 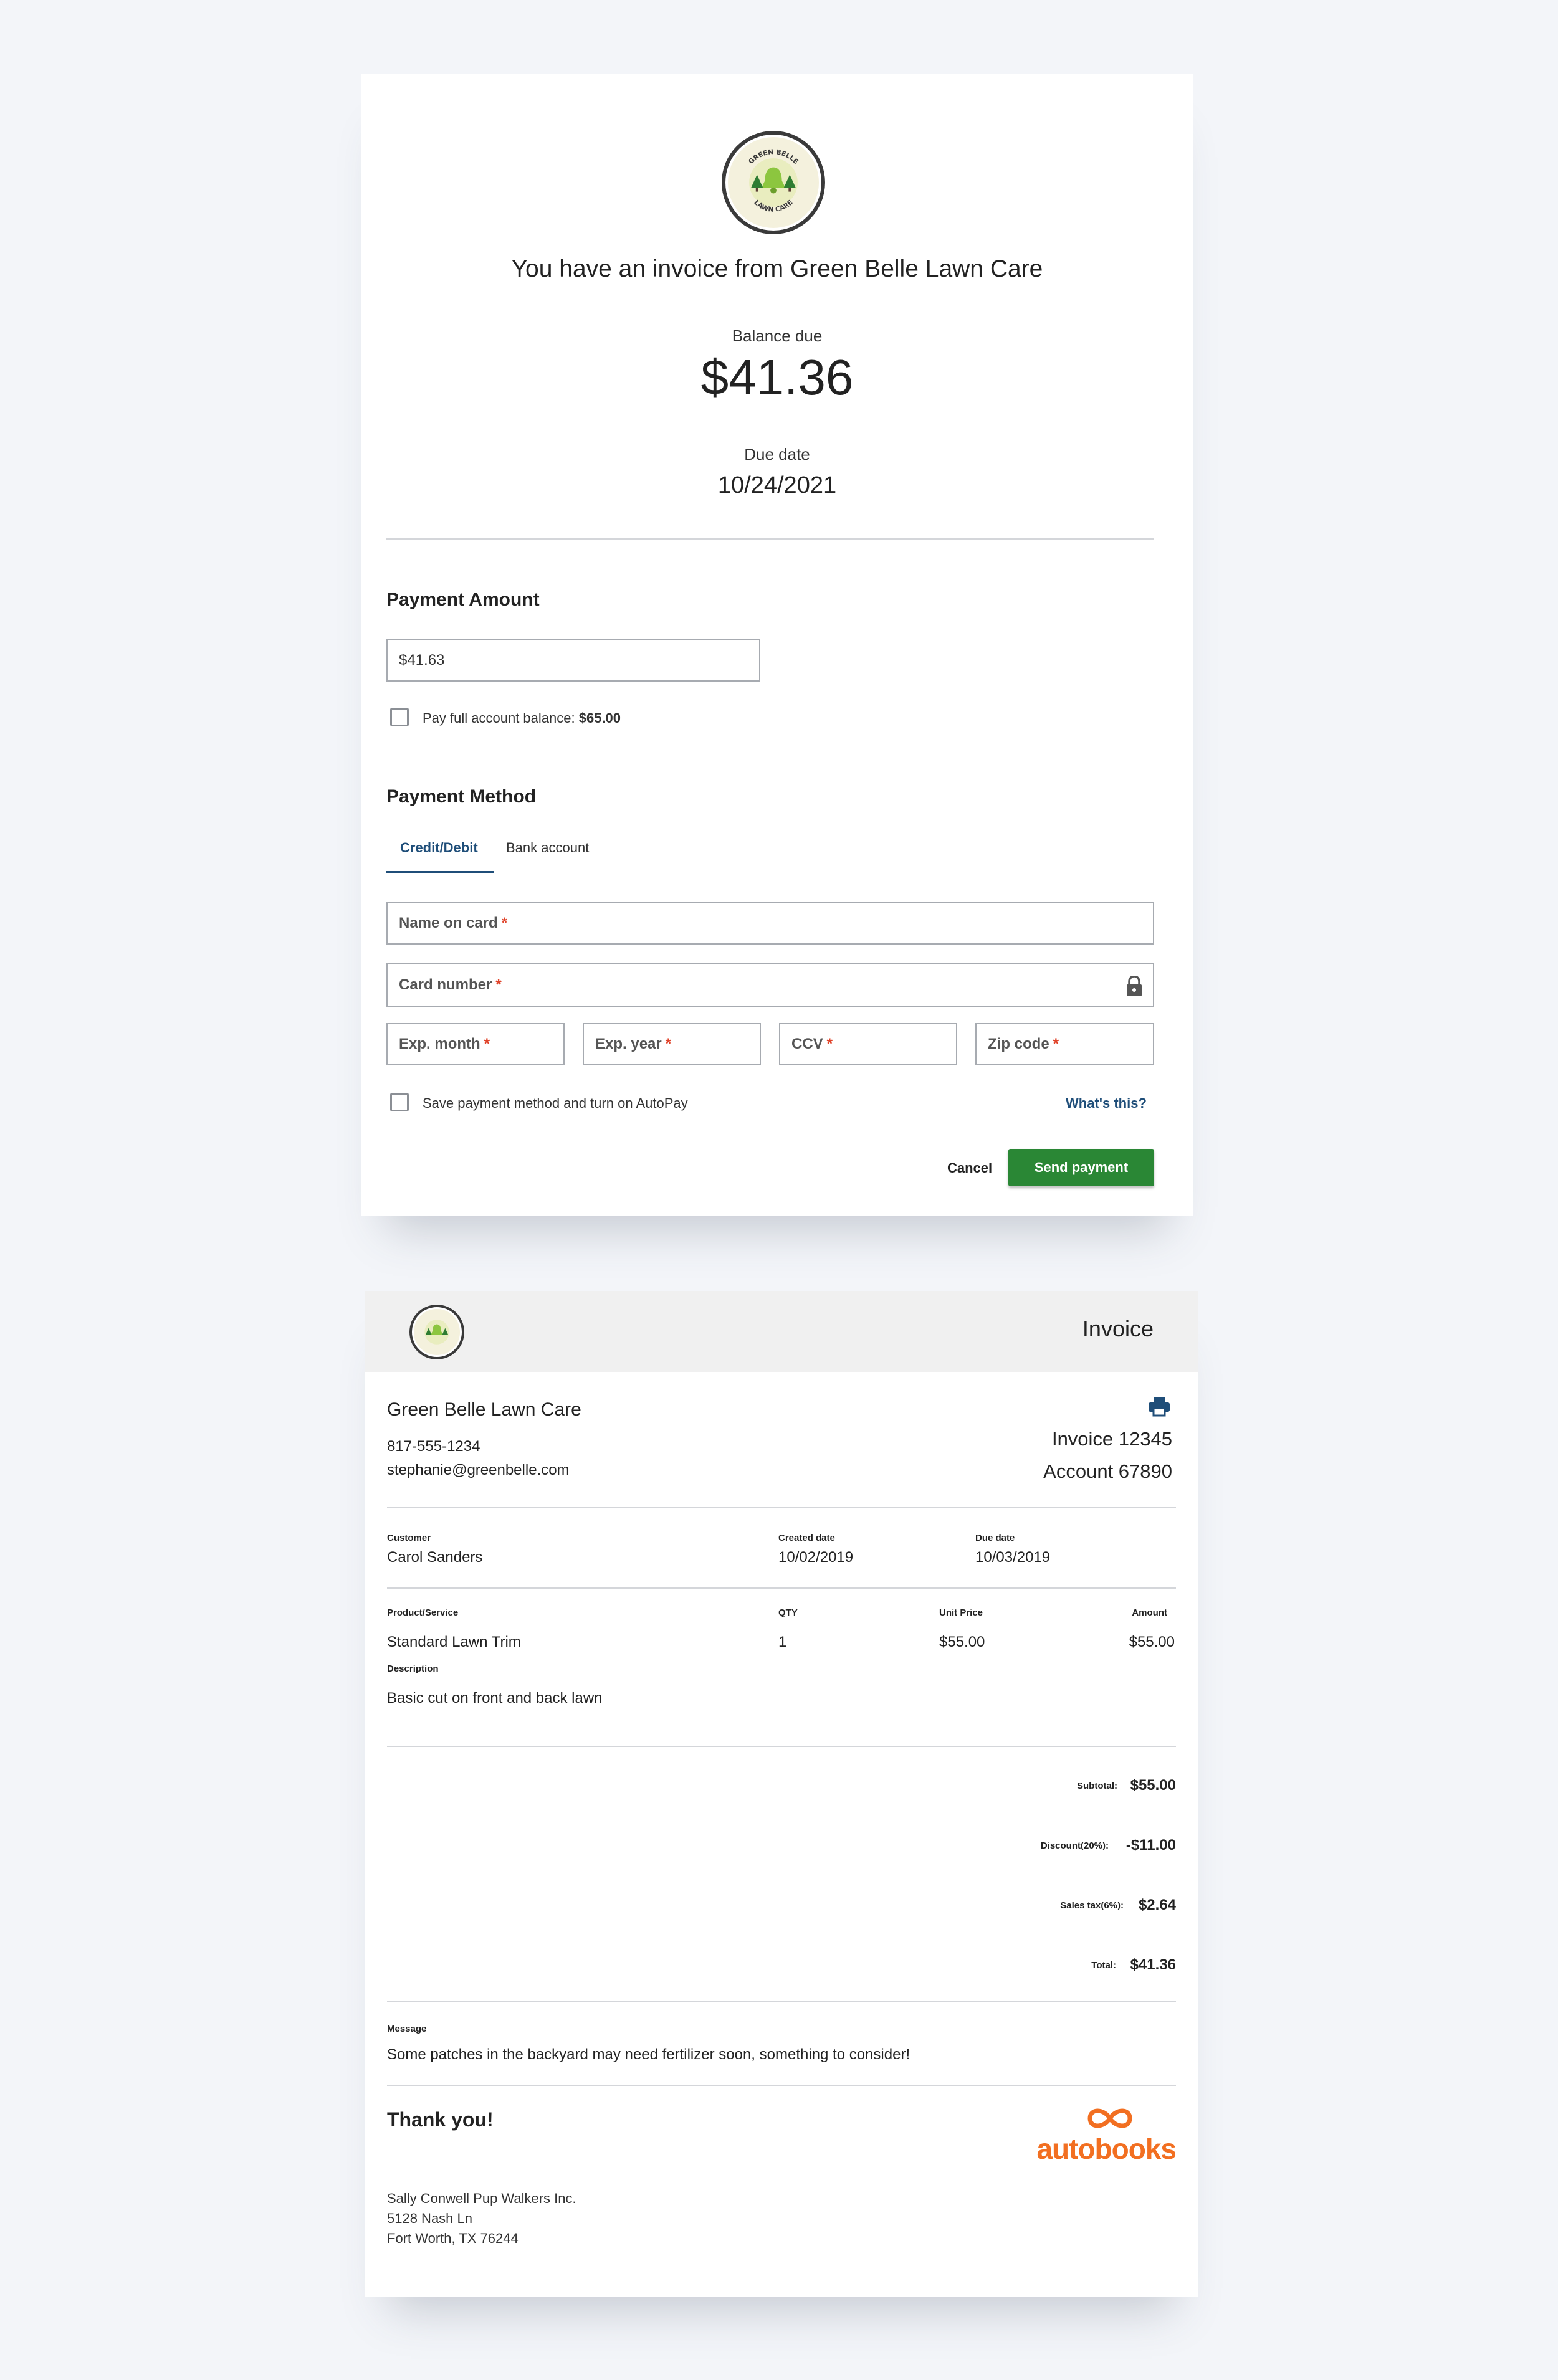 I want to click on invoice-number: Invoice 12345, so click(x=1111, y=1439).